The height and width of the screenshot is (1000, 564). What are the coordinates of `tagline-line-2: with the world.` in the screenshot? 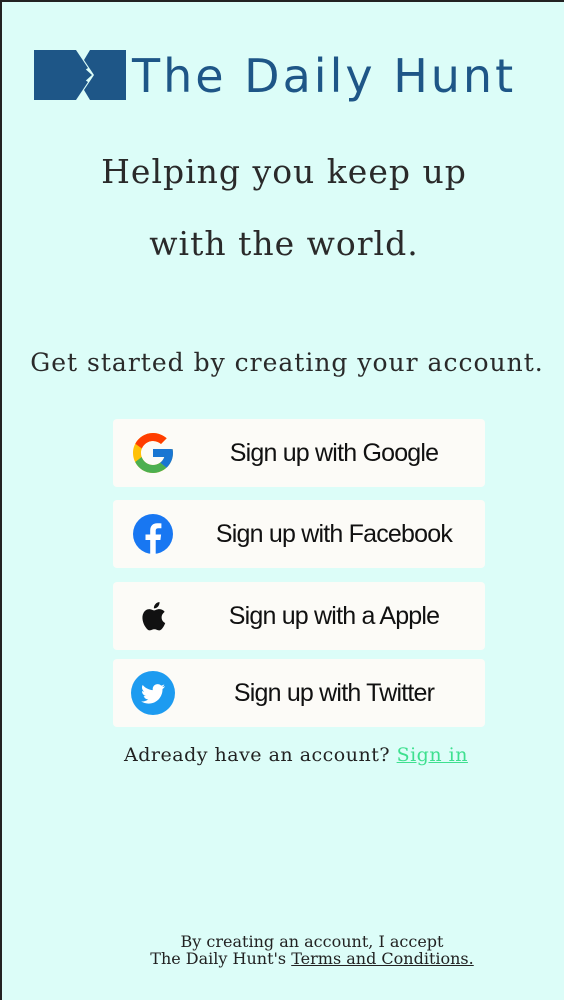 It's located at (284, 243).